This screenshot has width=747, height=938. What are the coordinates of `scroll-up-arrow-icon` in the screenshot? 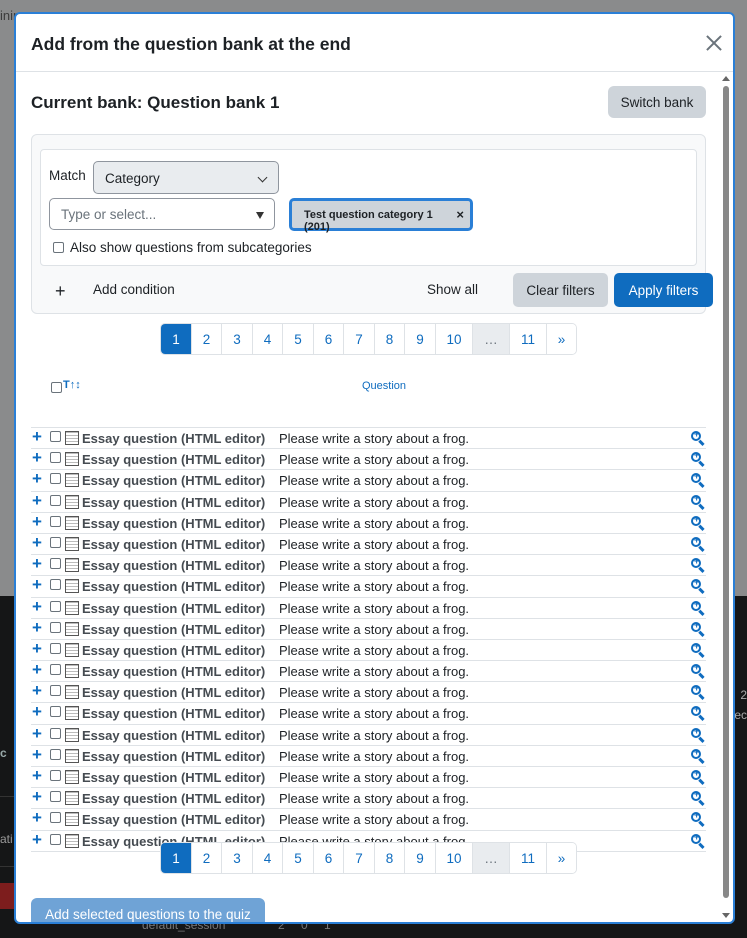 It's located at (726, 78).